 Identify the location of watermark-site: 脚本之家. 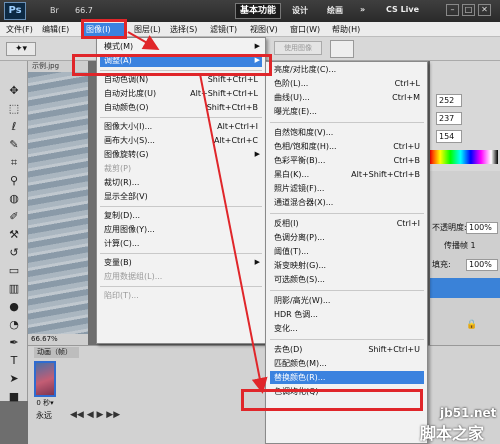
(452, 433).